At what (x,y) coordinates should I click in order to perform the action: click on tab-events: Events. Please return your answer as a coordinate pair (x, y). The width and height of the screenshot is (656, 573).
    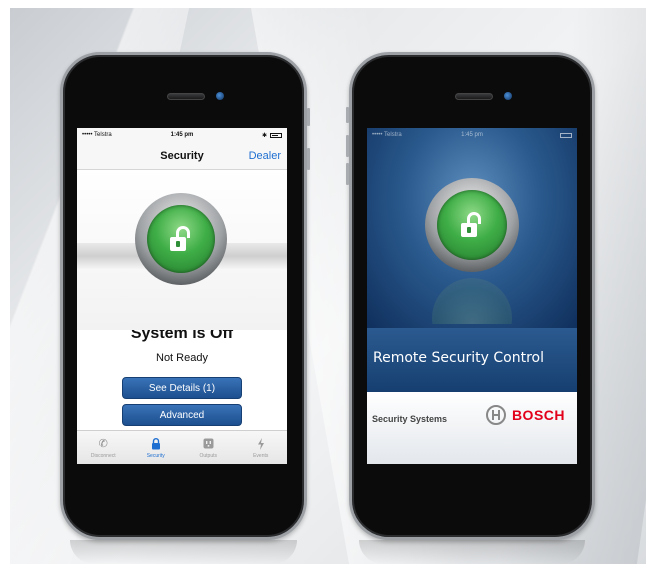
    Looking at the image, I should click on (261, 447).